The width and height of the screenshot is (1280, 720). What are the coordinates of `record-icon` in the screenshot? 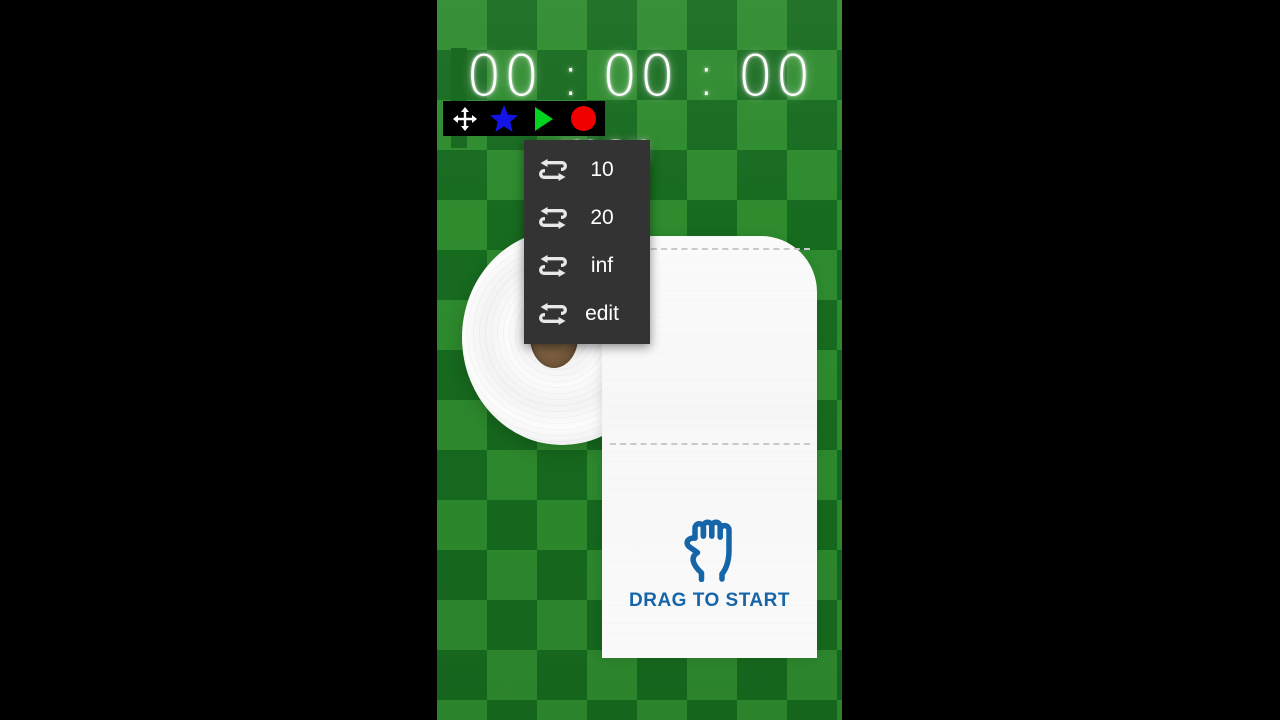 It's located at (583, 118).